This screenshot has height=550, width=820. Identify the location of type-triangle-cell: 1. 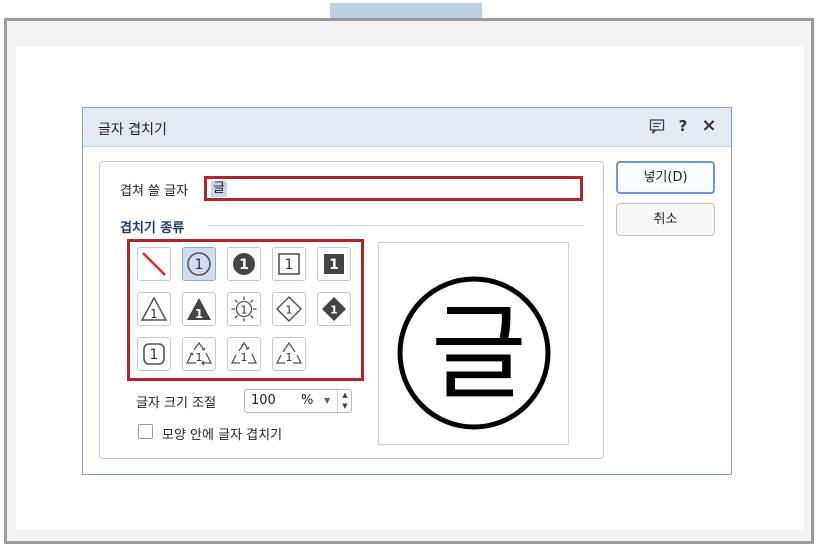
(154, 309).